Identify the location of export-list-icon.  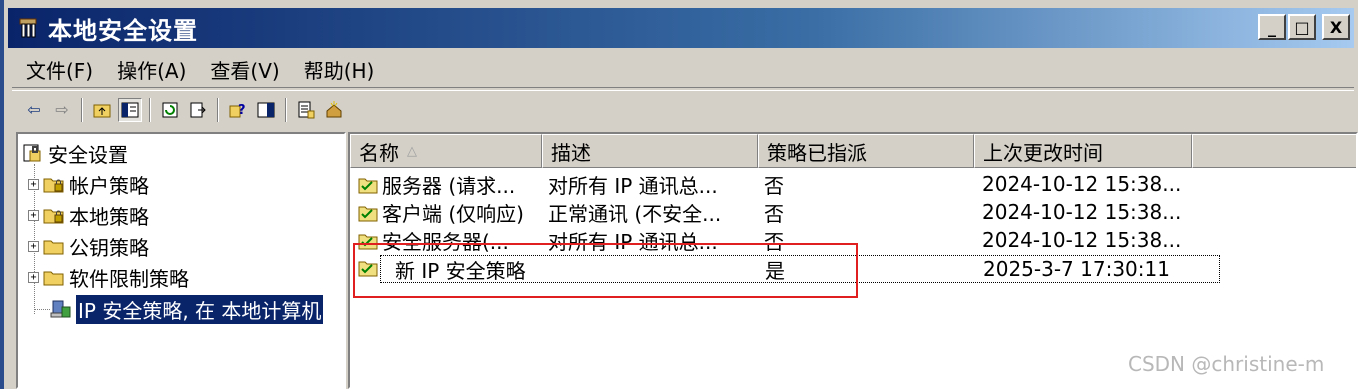
(198, 109).